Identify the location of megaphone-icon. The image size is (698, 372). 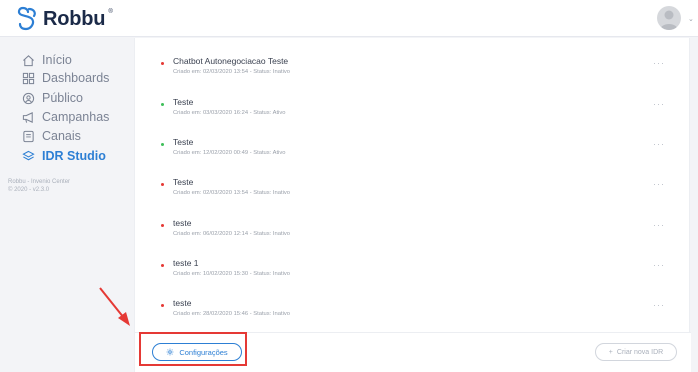
(27, 117).